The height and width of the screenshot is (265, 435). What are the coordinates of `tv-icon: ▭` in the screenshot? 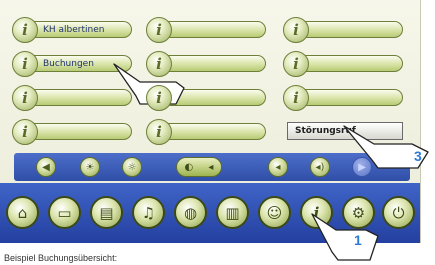 It's located at (64, 212).